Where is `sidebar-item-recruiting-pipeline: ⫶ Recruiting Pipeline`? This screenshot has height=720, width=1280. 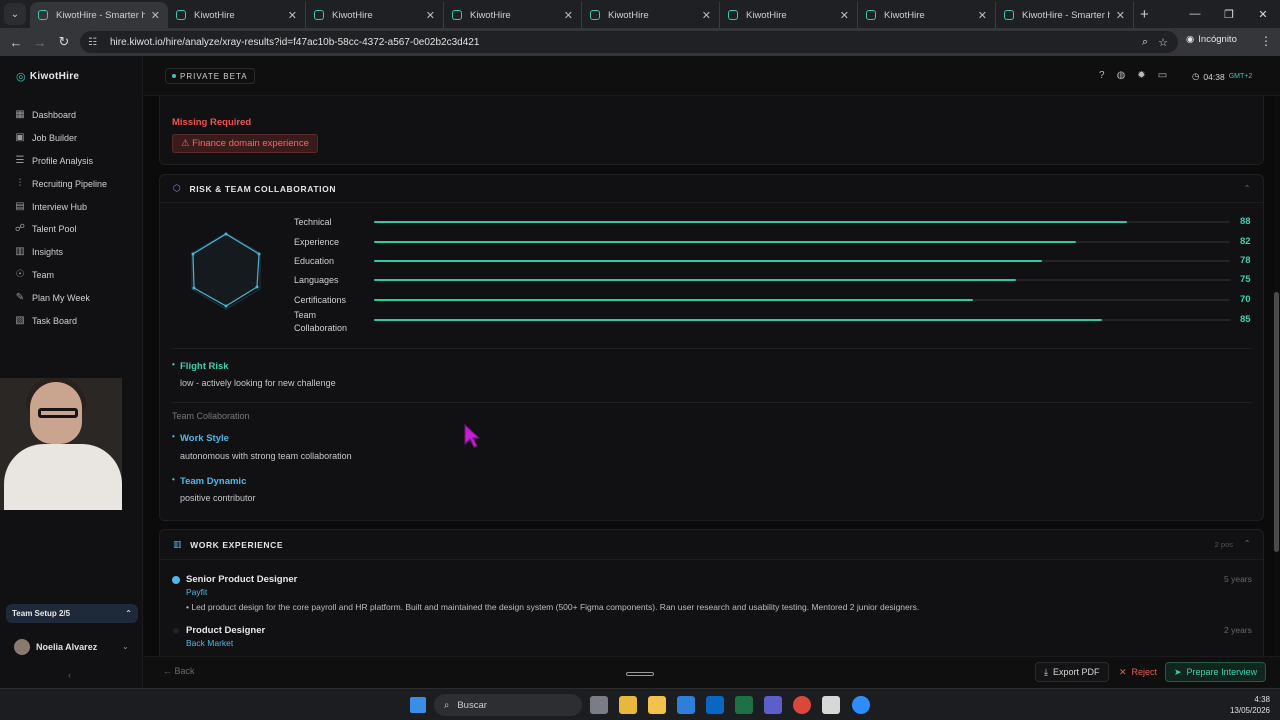
sidebar-item-recruiting-pipeline: ⫶ Recruiting Pipeline is located at coordinates (60, 183).